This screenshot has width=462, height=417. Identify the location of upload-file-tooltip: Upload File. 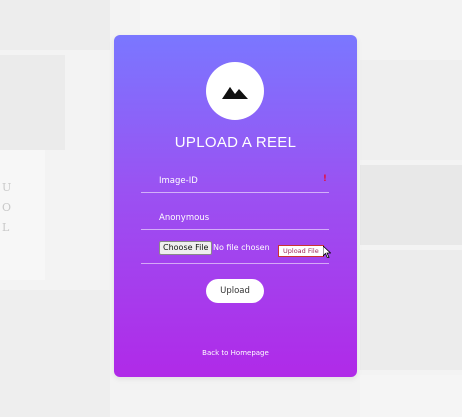
(301, 251).